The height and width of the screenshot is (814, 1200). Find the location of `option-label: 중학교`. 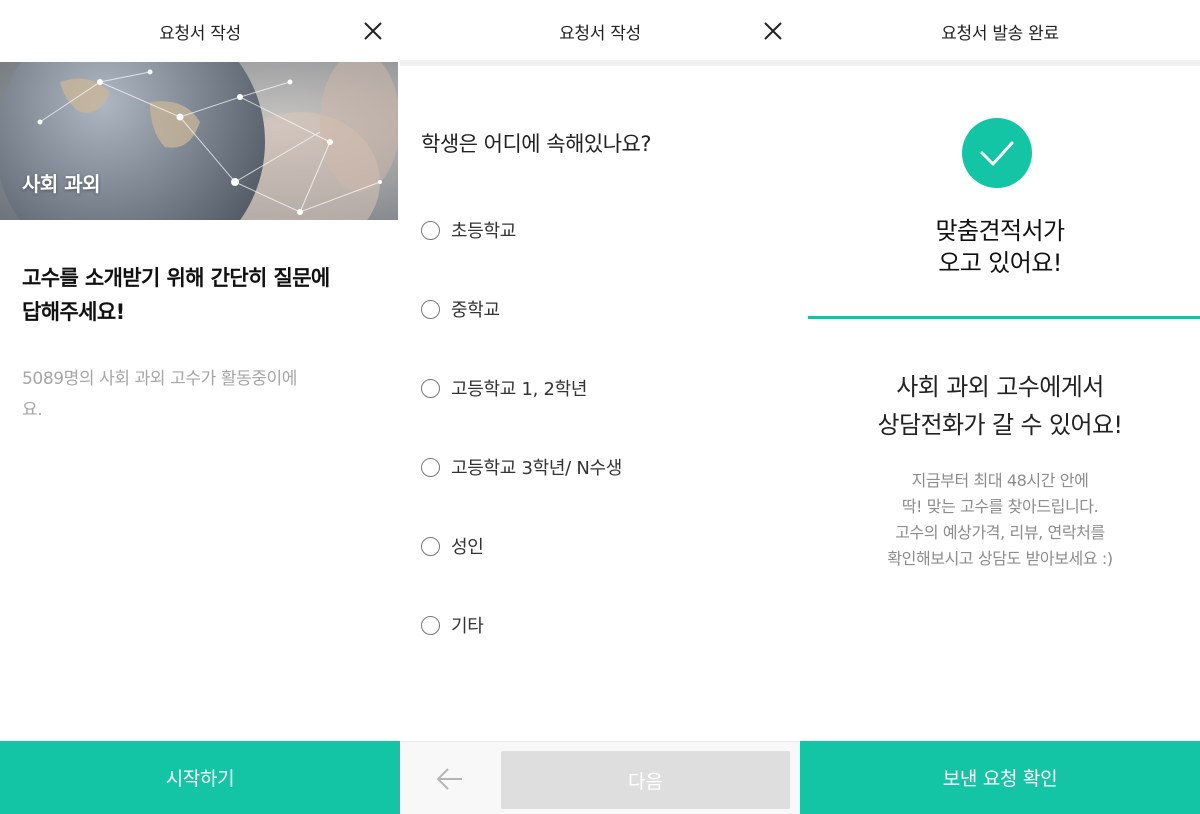

option-label: 중학교 is located at coordinates (475, 310).